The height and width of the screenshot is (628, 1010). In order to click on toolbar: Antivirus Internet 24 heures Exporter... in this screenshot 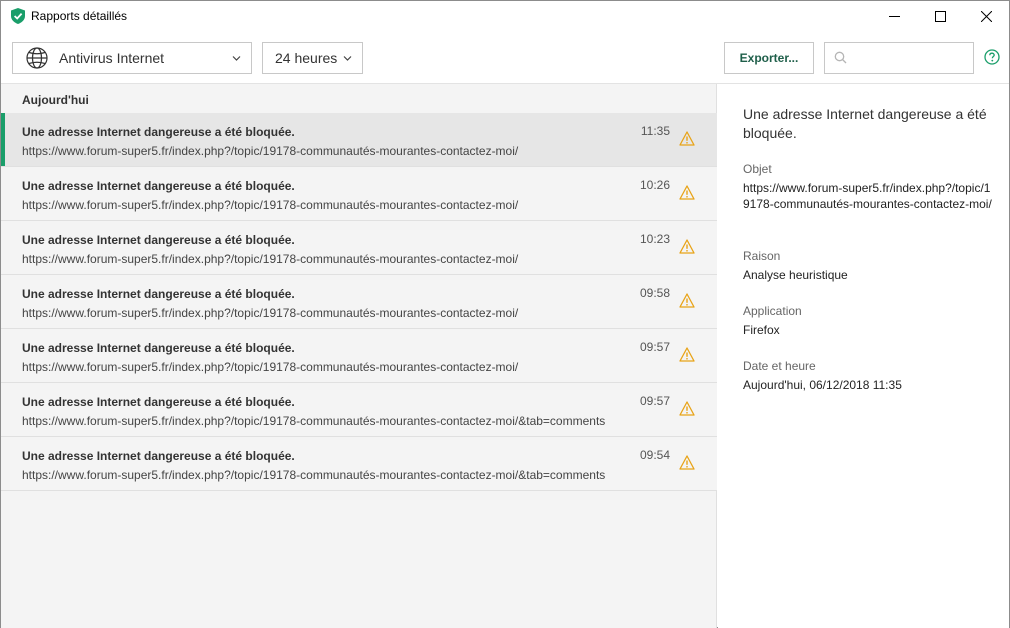, I will do `click(505, 58)`.